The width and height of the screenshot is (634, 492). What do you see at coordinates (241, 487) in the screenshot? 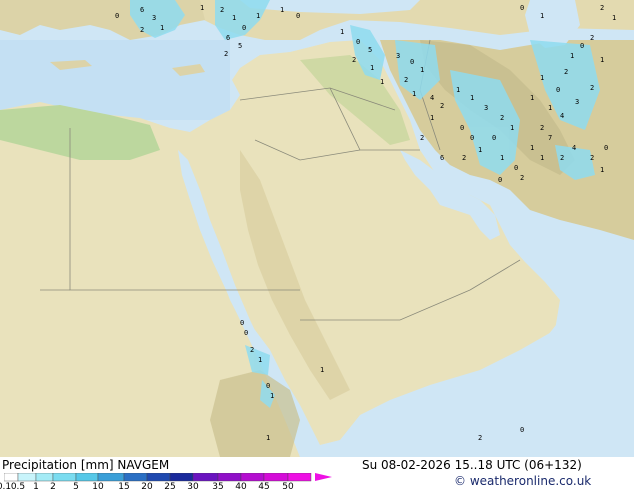
I see `scale-label-11: 40` at bounding box center [241, 487].